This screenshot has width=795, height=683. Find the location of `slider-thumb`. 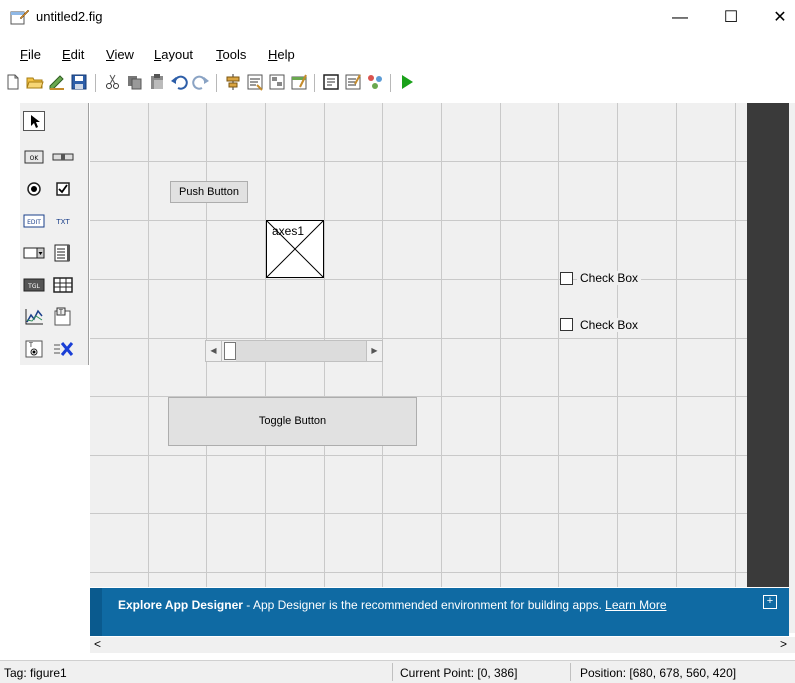

slider-thumb is located at coordinates (230, 351).